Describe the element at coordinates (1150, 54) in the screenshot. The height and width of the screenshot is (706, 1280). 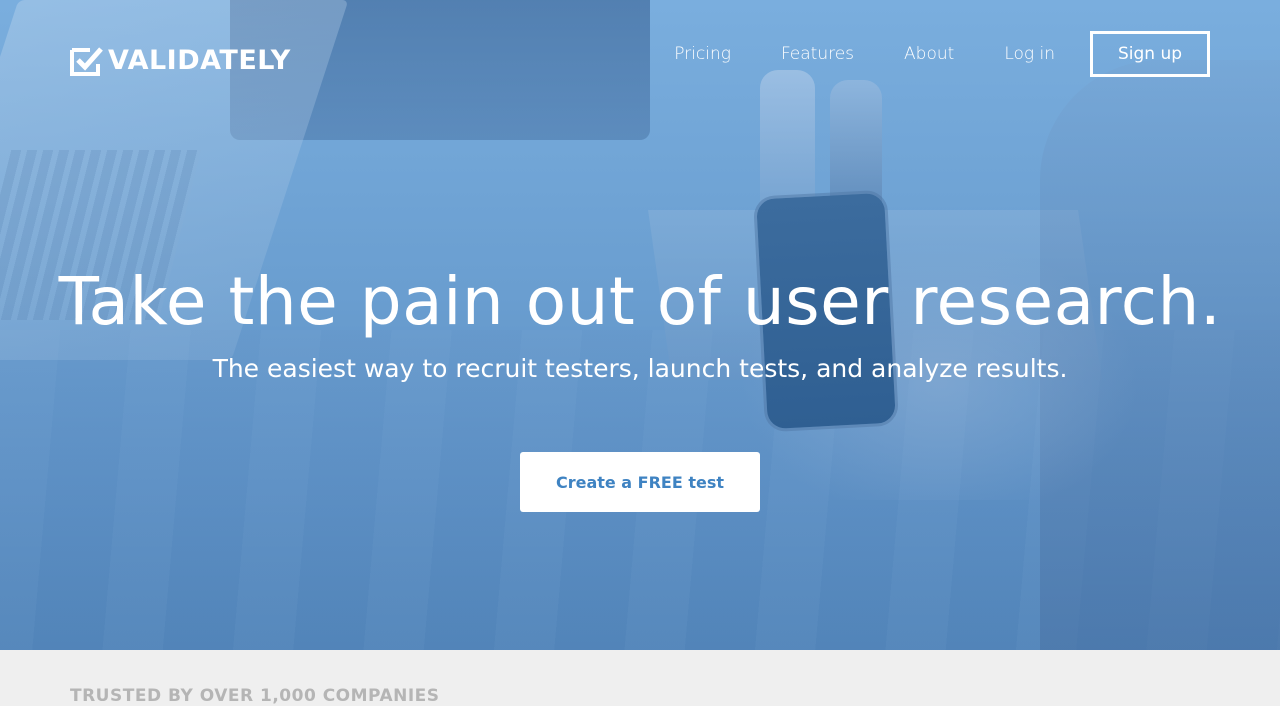
I see `signup-button: Sign up` at that location.